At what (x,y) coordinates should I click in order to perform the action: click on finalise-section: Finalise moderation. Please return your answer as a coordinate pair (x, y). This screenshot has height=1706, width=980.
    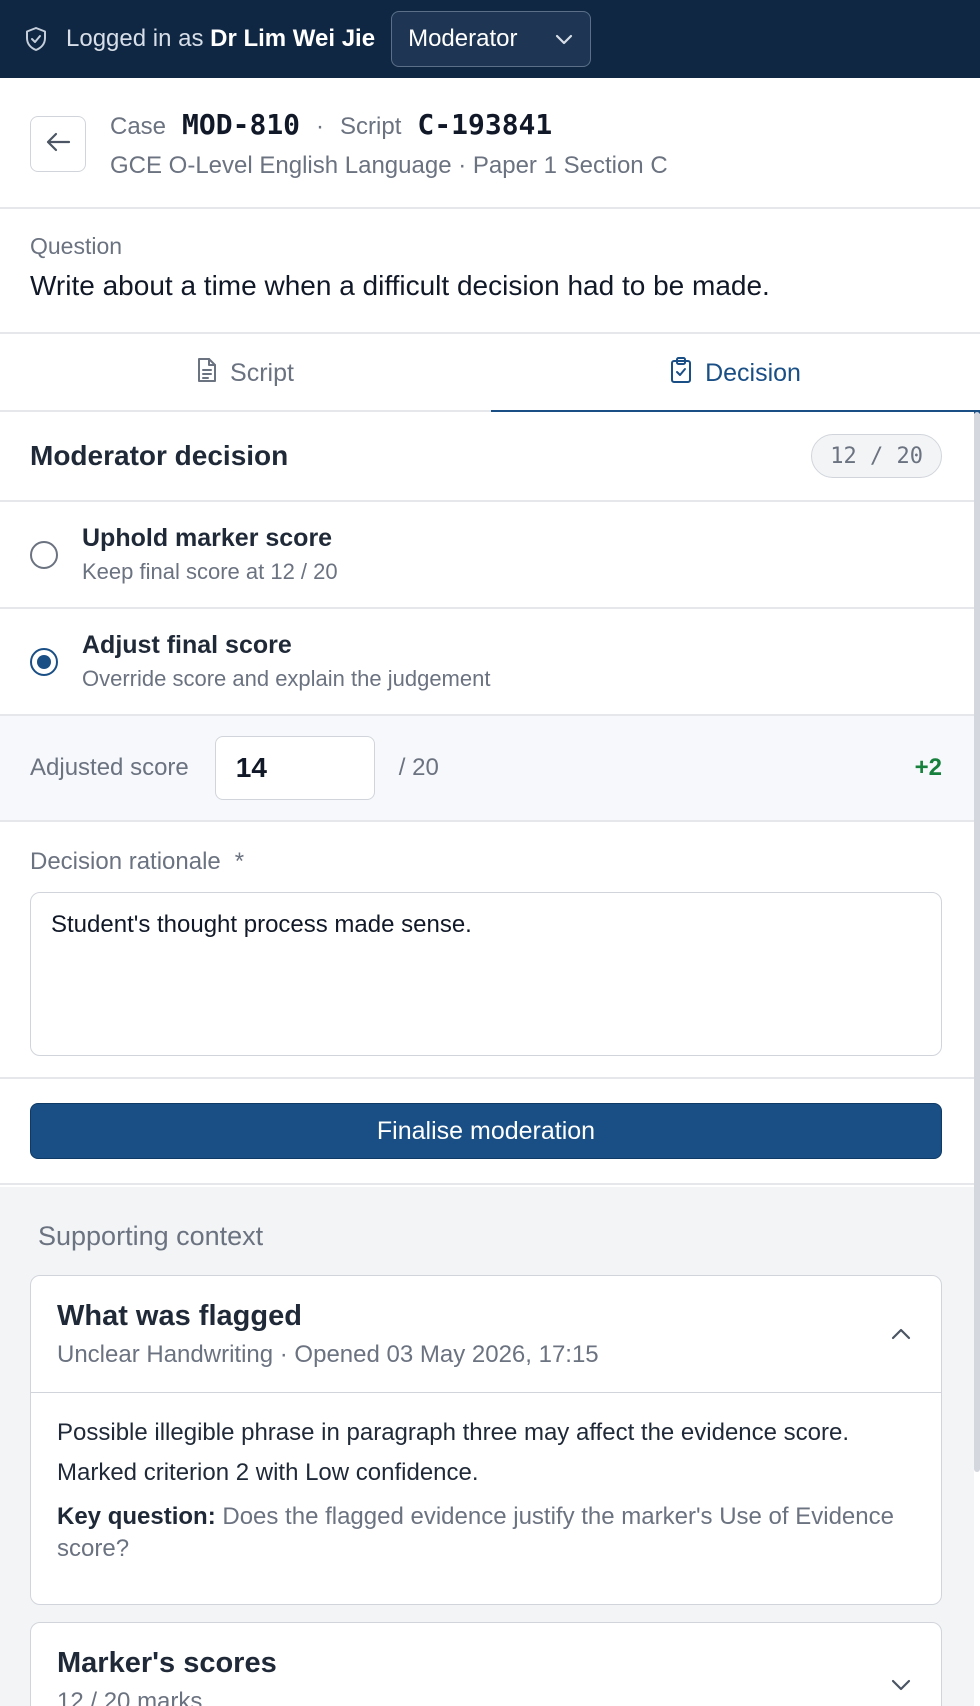
    Looking at the image, I should click on (487, 1132).